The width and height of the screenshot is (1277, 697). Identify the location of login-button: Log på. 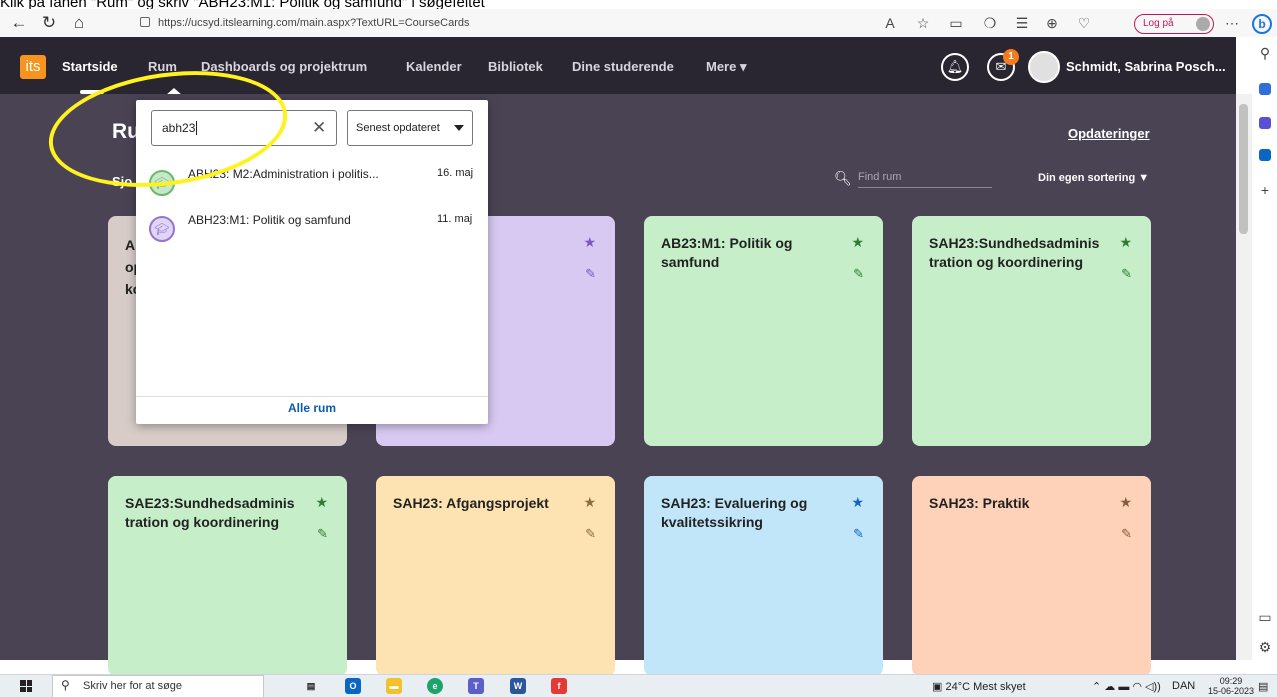
(1174, 24).